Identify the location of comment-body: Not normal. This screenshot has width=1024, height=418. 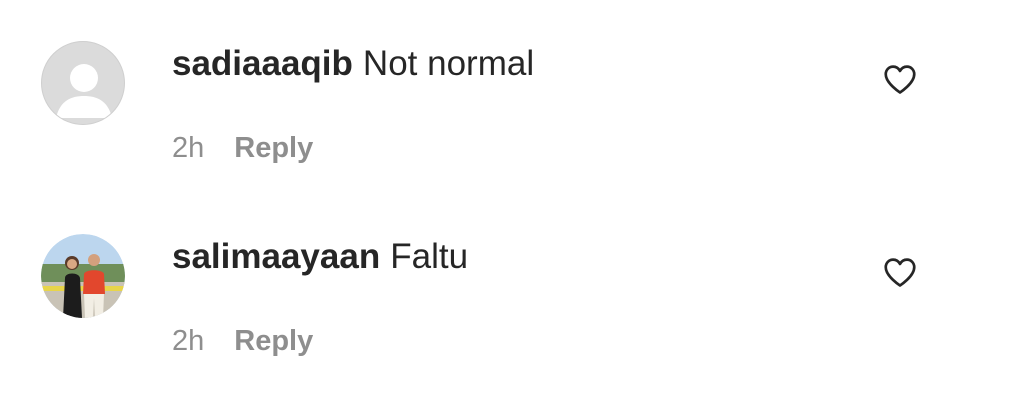
(448, 63).